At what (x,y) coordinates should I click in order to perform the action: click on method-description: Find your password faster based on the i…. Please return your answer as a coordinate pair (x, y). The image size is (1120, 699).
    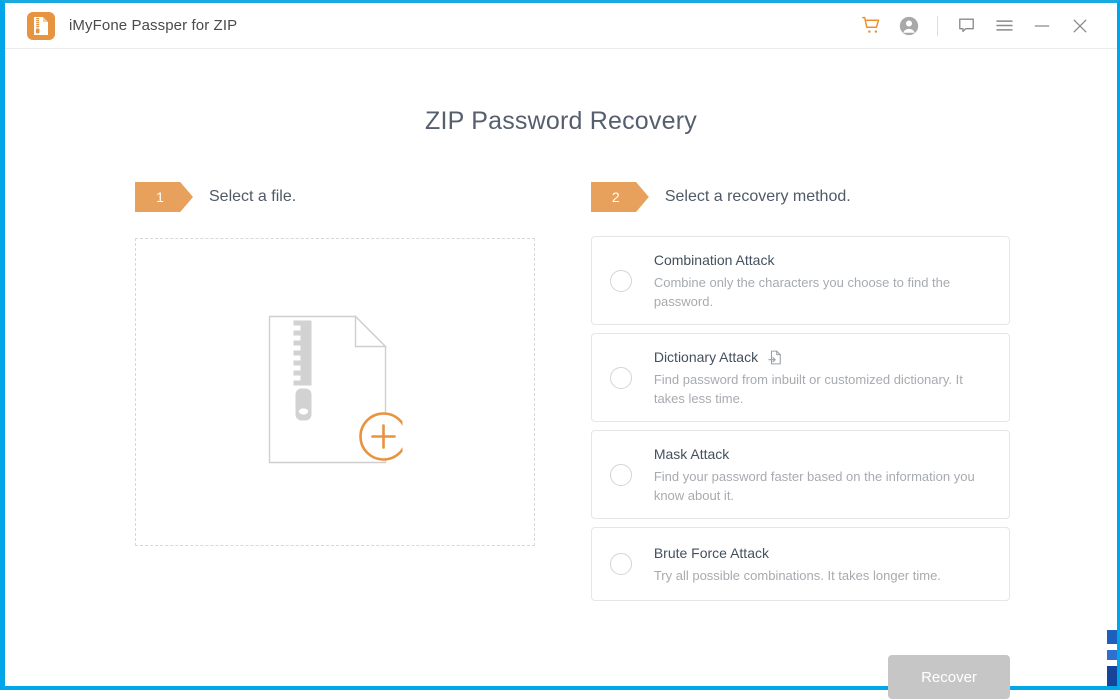
    Looking at the image, I should click on (814, 486).